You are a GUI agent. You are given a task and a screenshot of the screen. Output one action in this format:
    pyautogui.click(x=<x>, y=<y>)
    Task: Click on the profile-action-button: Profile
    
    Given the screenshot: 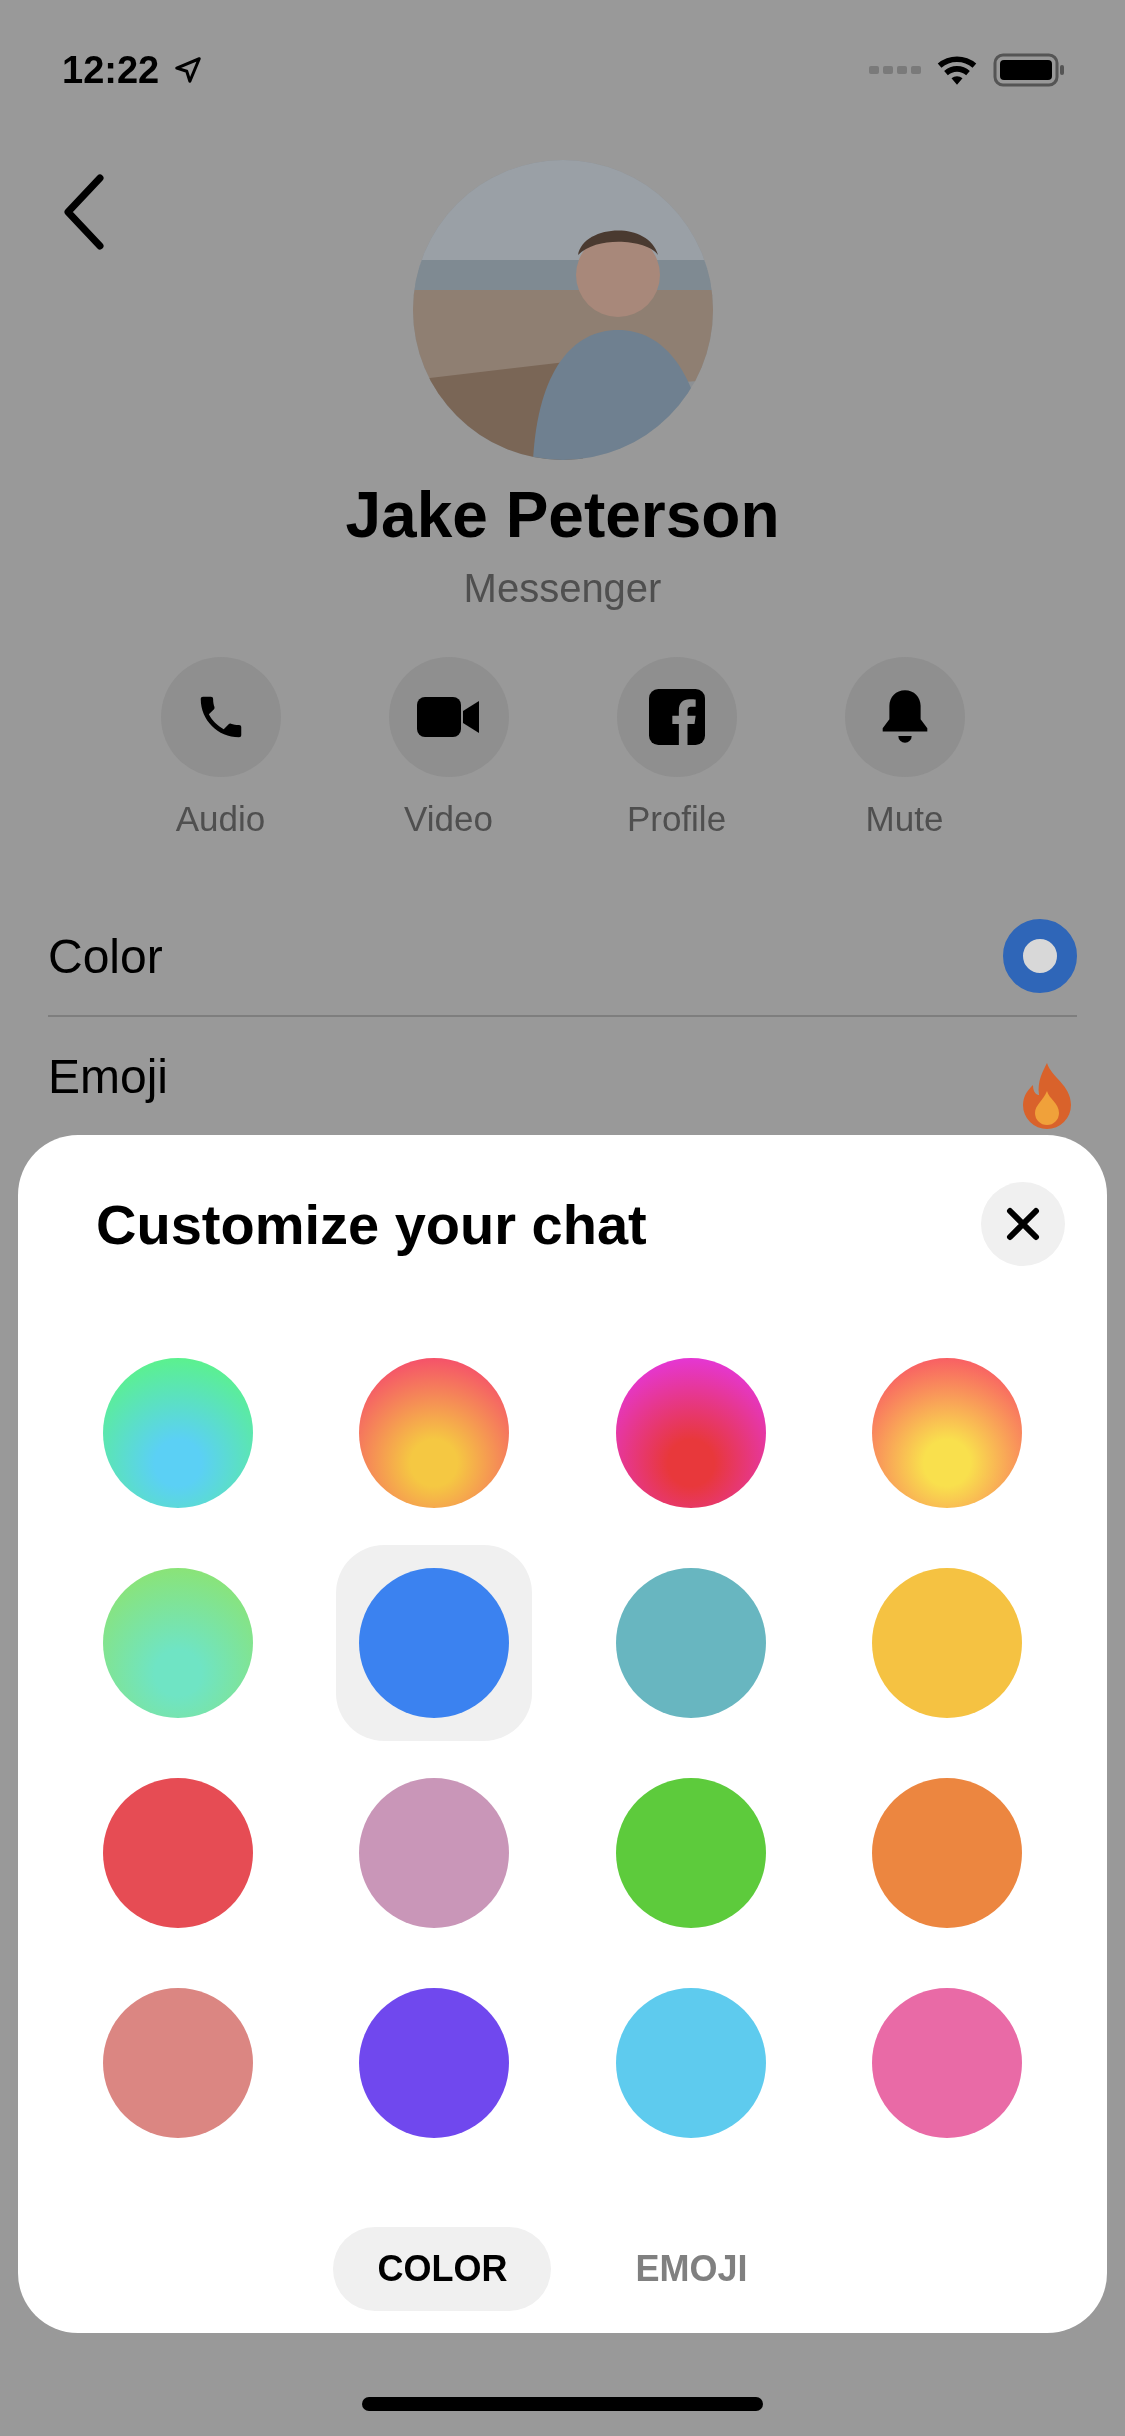 What is the action you would take?
    pyautogui.click(x=676, y=748)
    